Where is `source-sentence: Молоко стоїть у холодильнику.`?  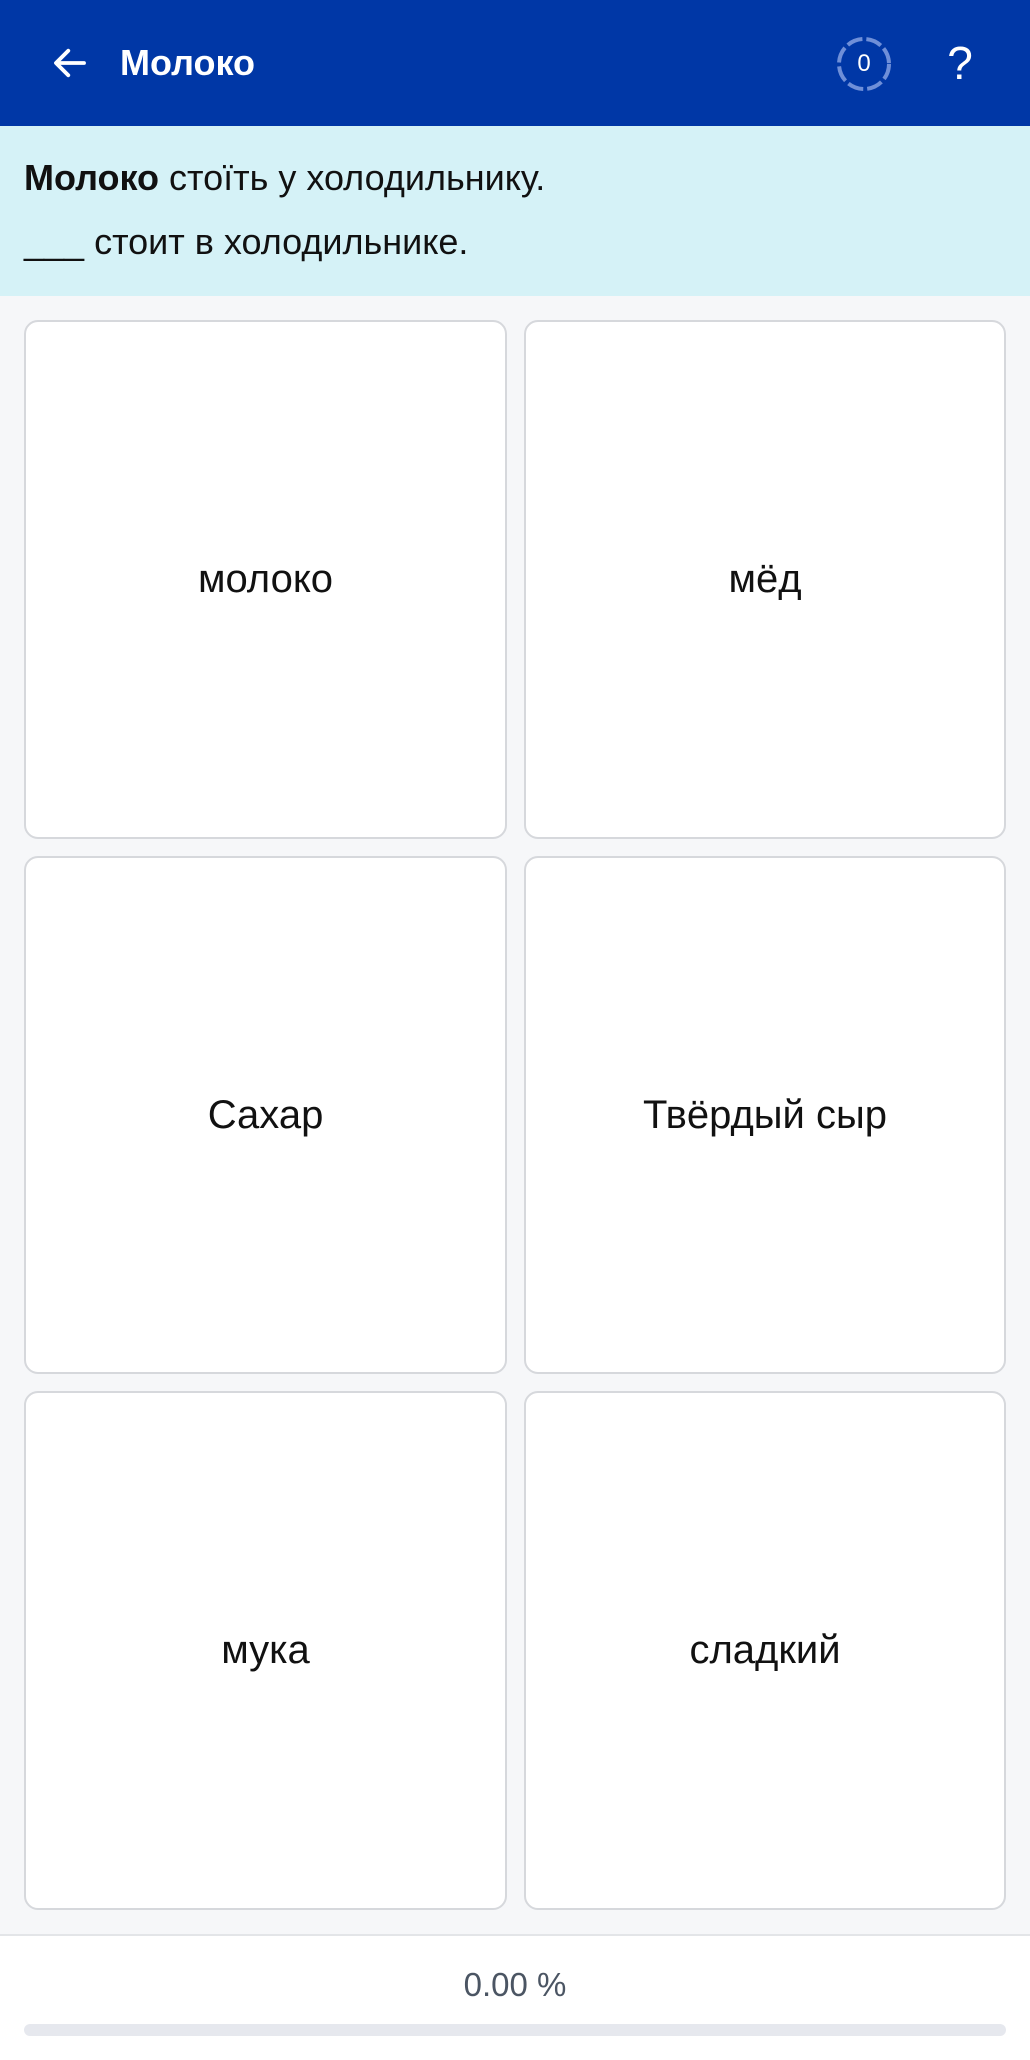
source-sentence: Молоко стоїть у холодильнику. is located at coordinates (515, 178).